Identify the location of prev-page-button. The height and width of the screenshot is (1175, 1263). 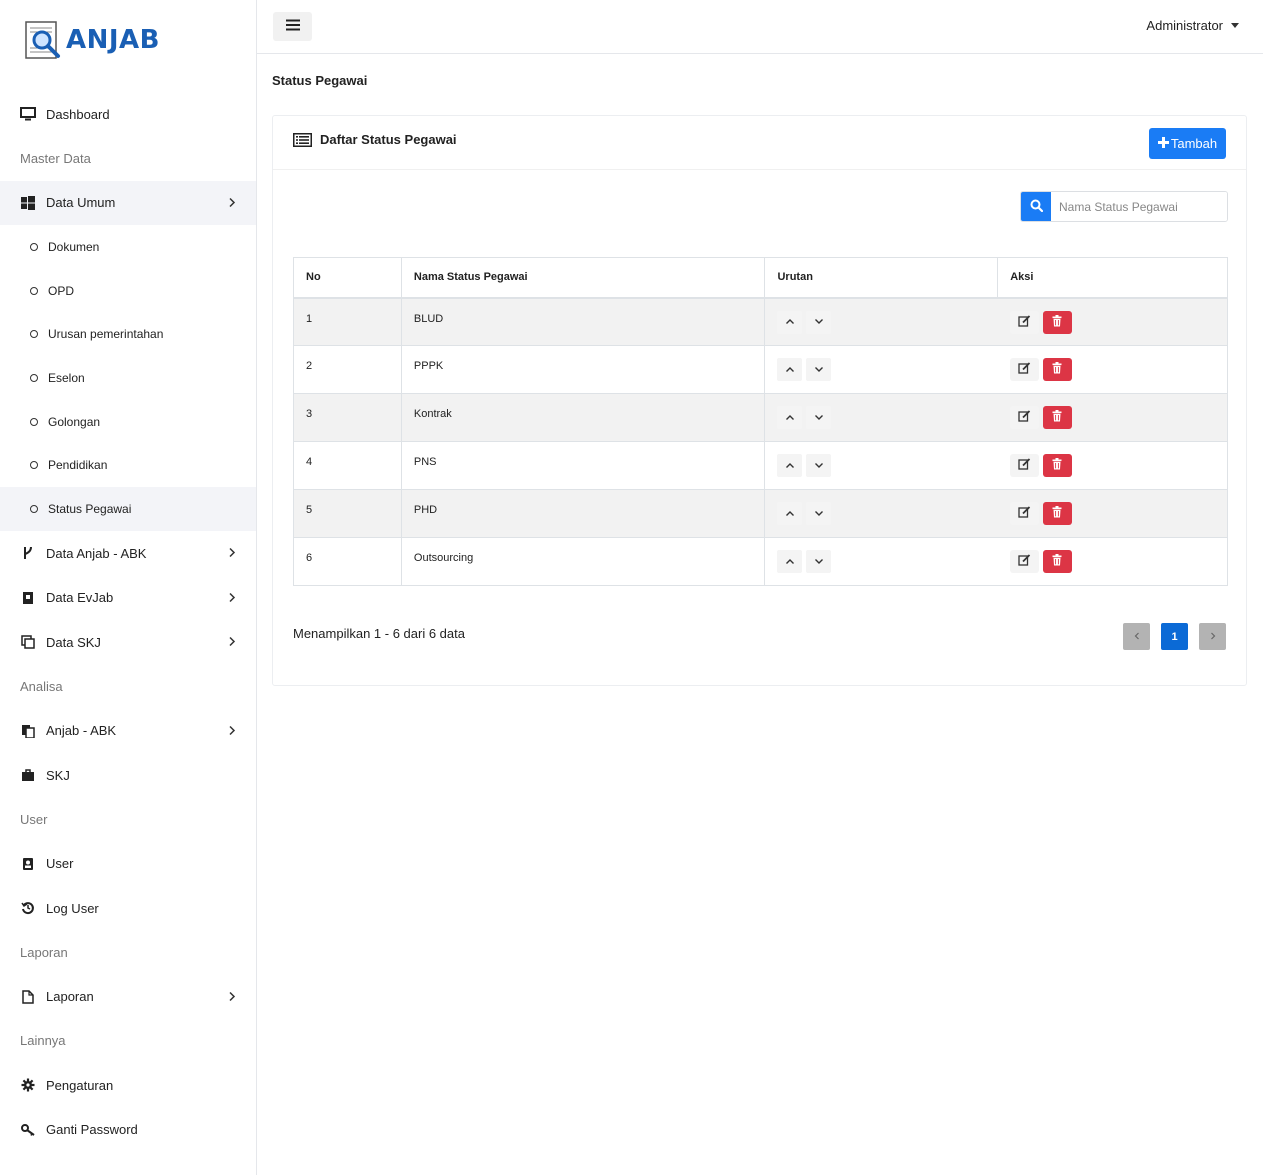
(1136, 636).